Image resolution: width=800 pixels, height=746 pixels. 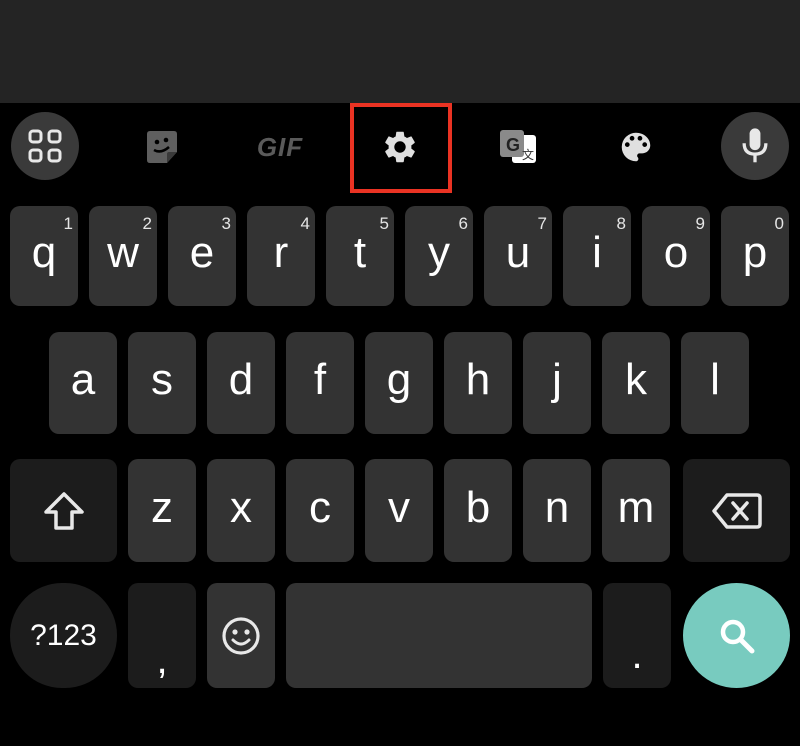 I want to click on key-number-hint: 2, so click(x=147, y=223).